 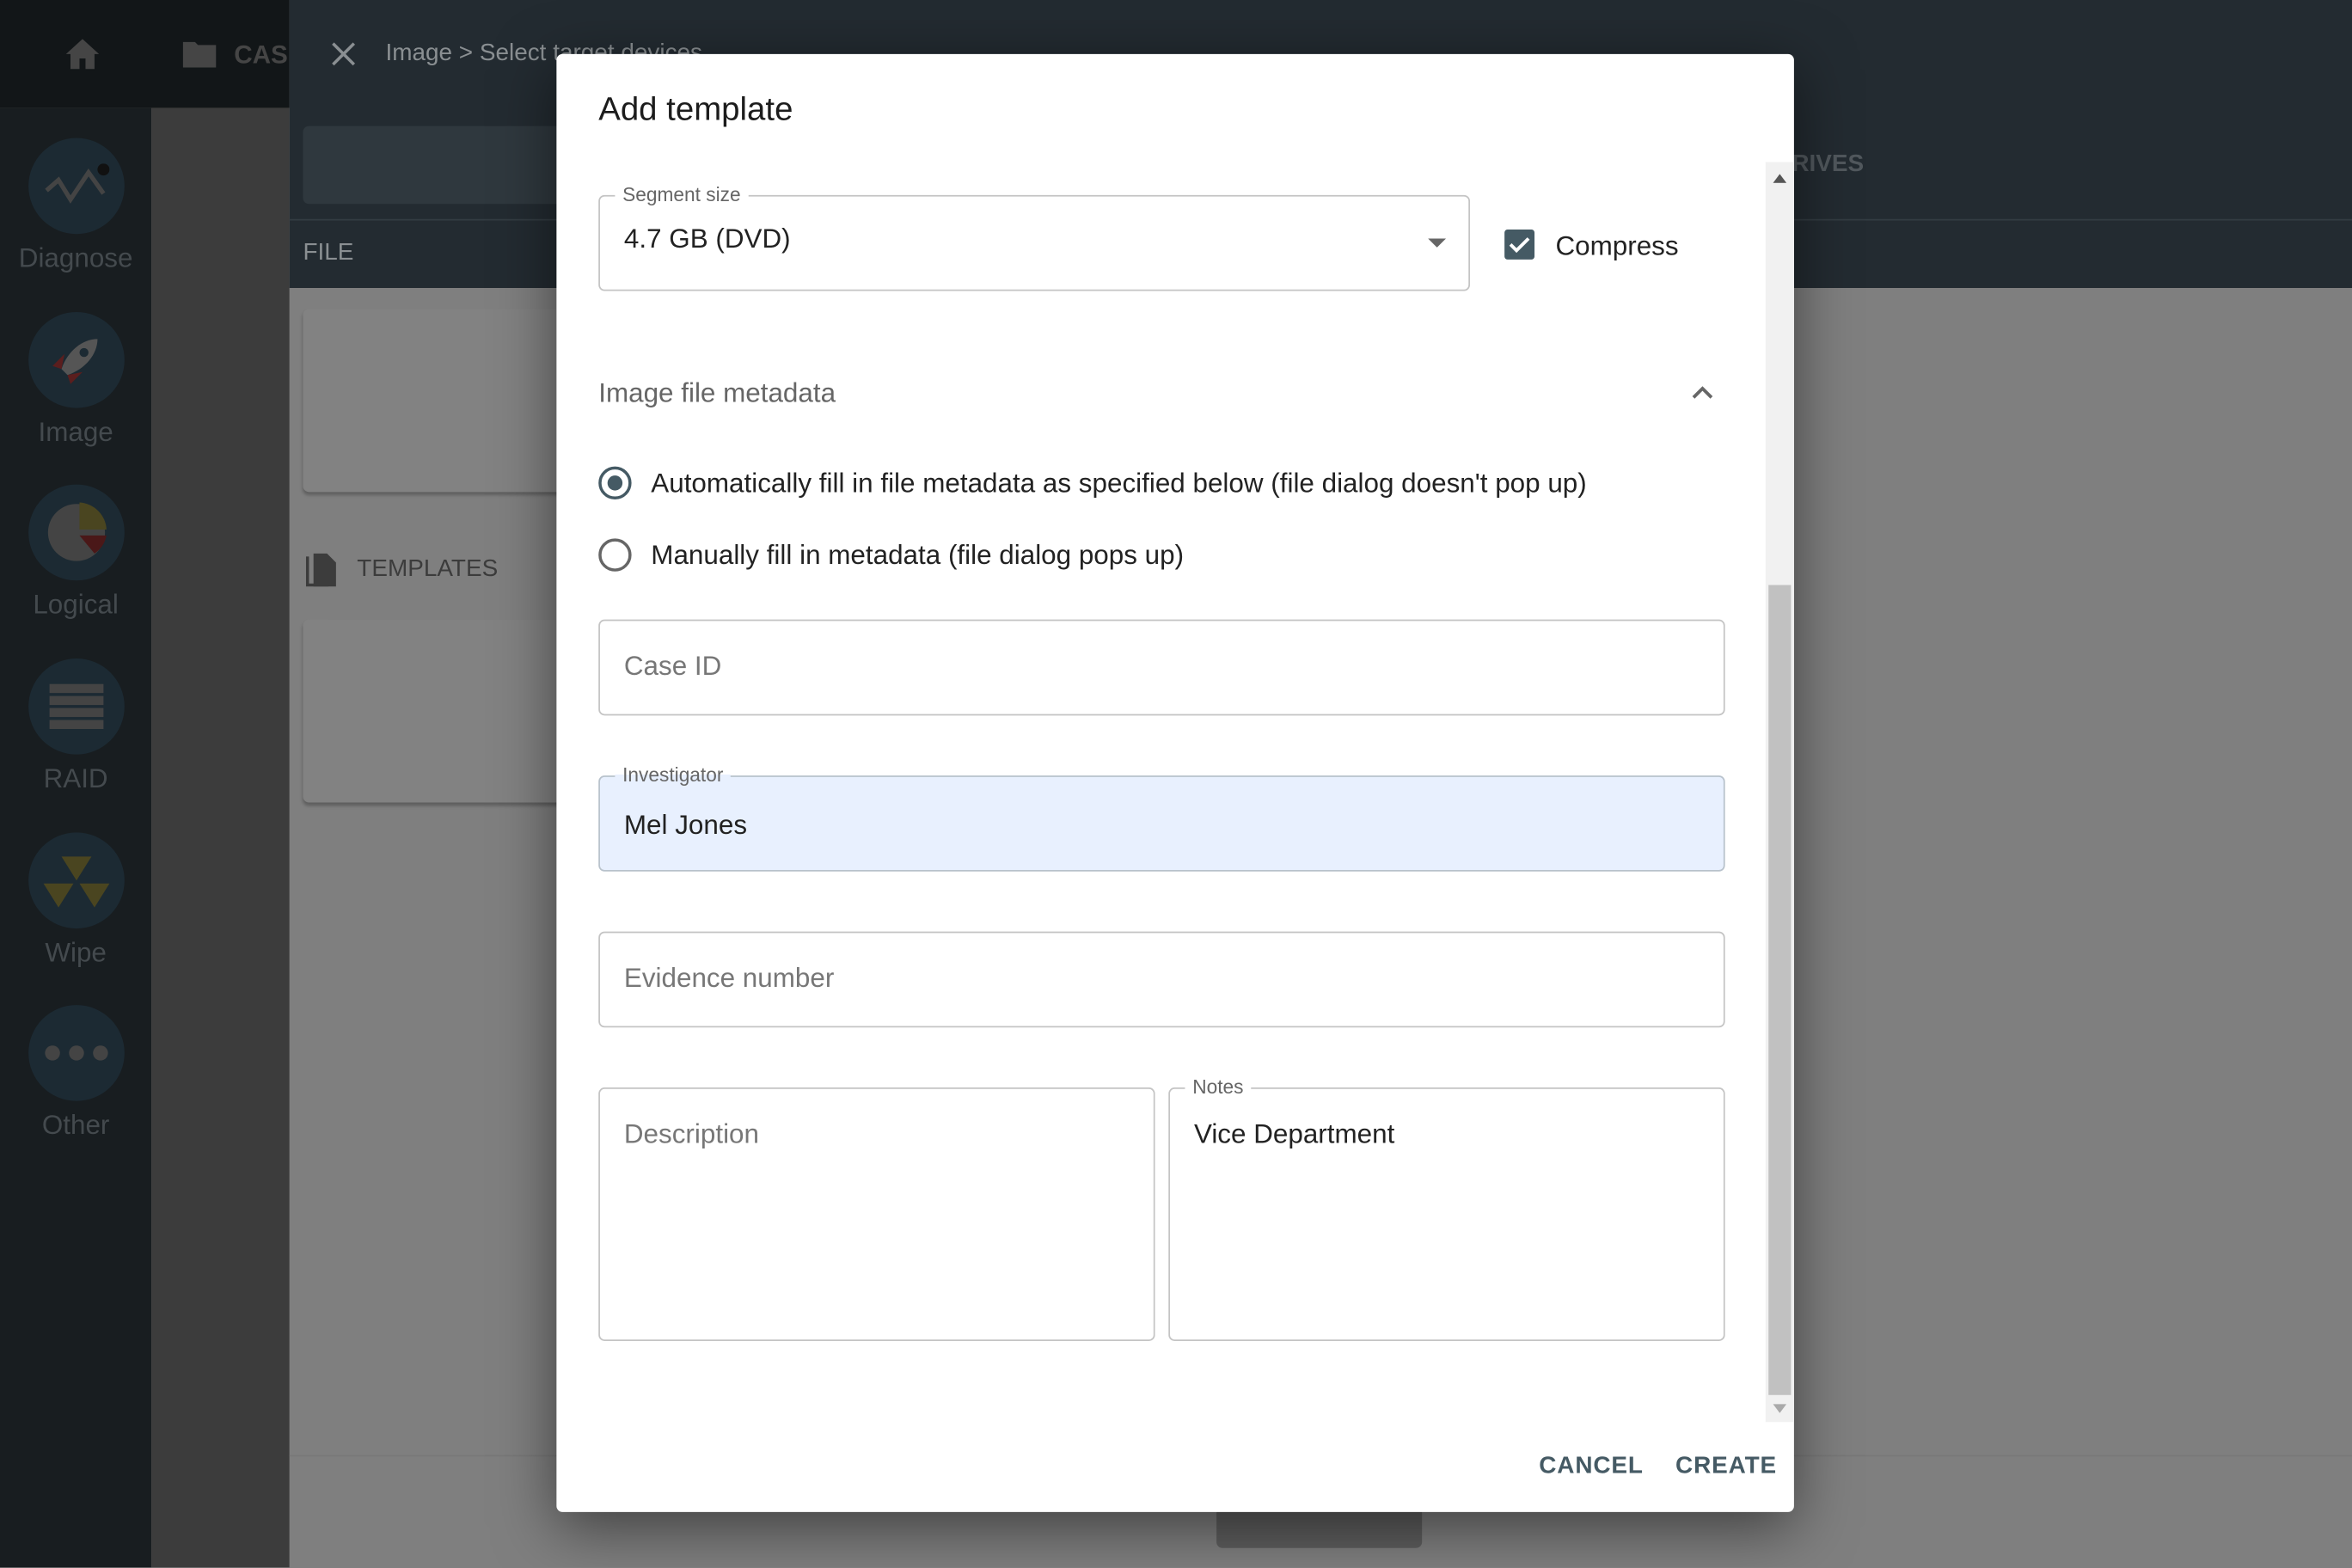 What do you see at coordinates (220, 837) in the screenshot?
I see `secondary-column` at bounding box center [220, 837].